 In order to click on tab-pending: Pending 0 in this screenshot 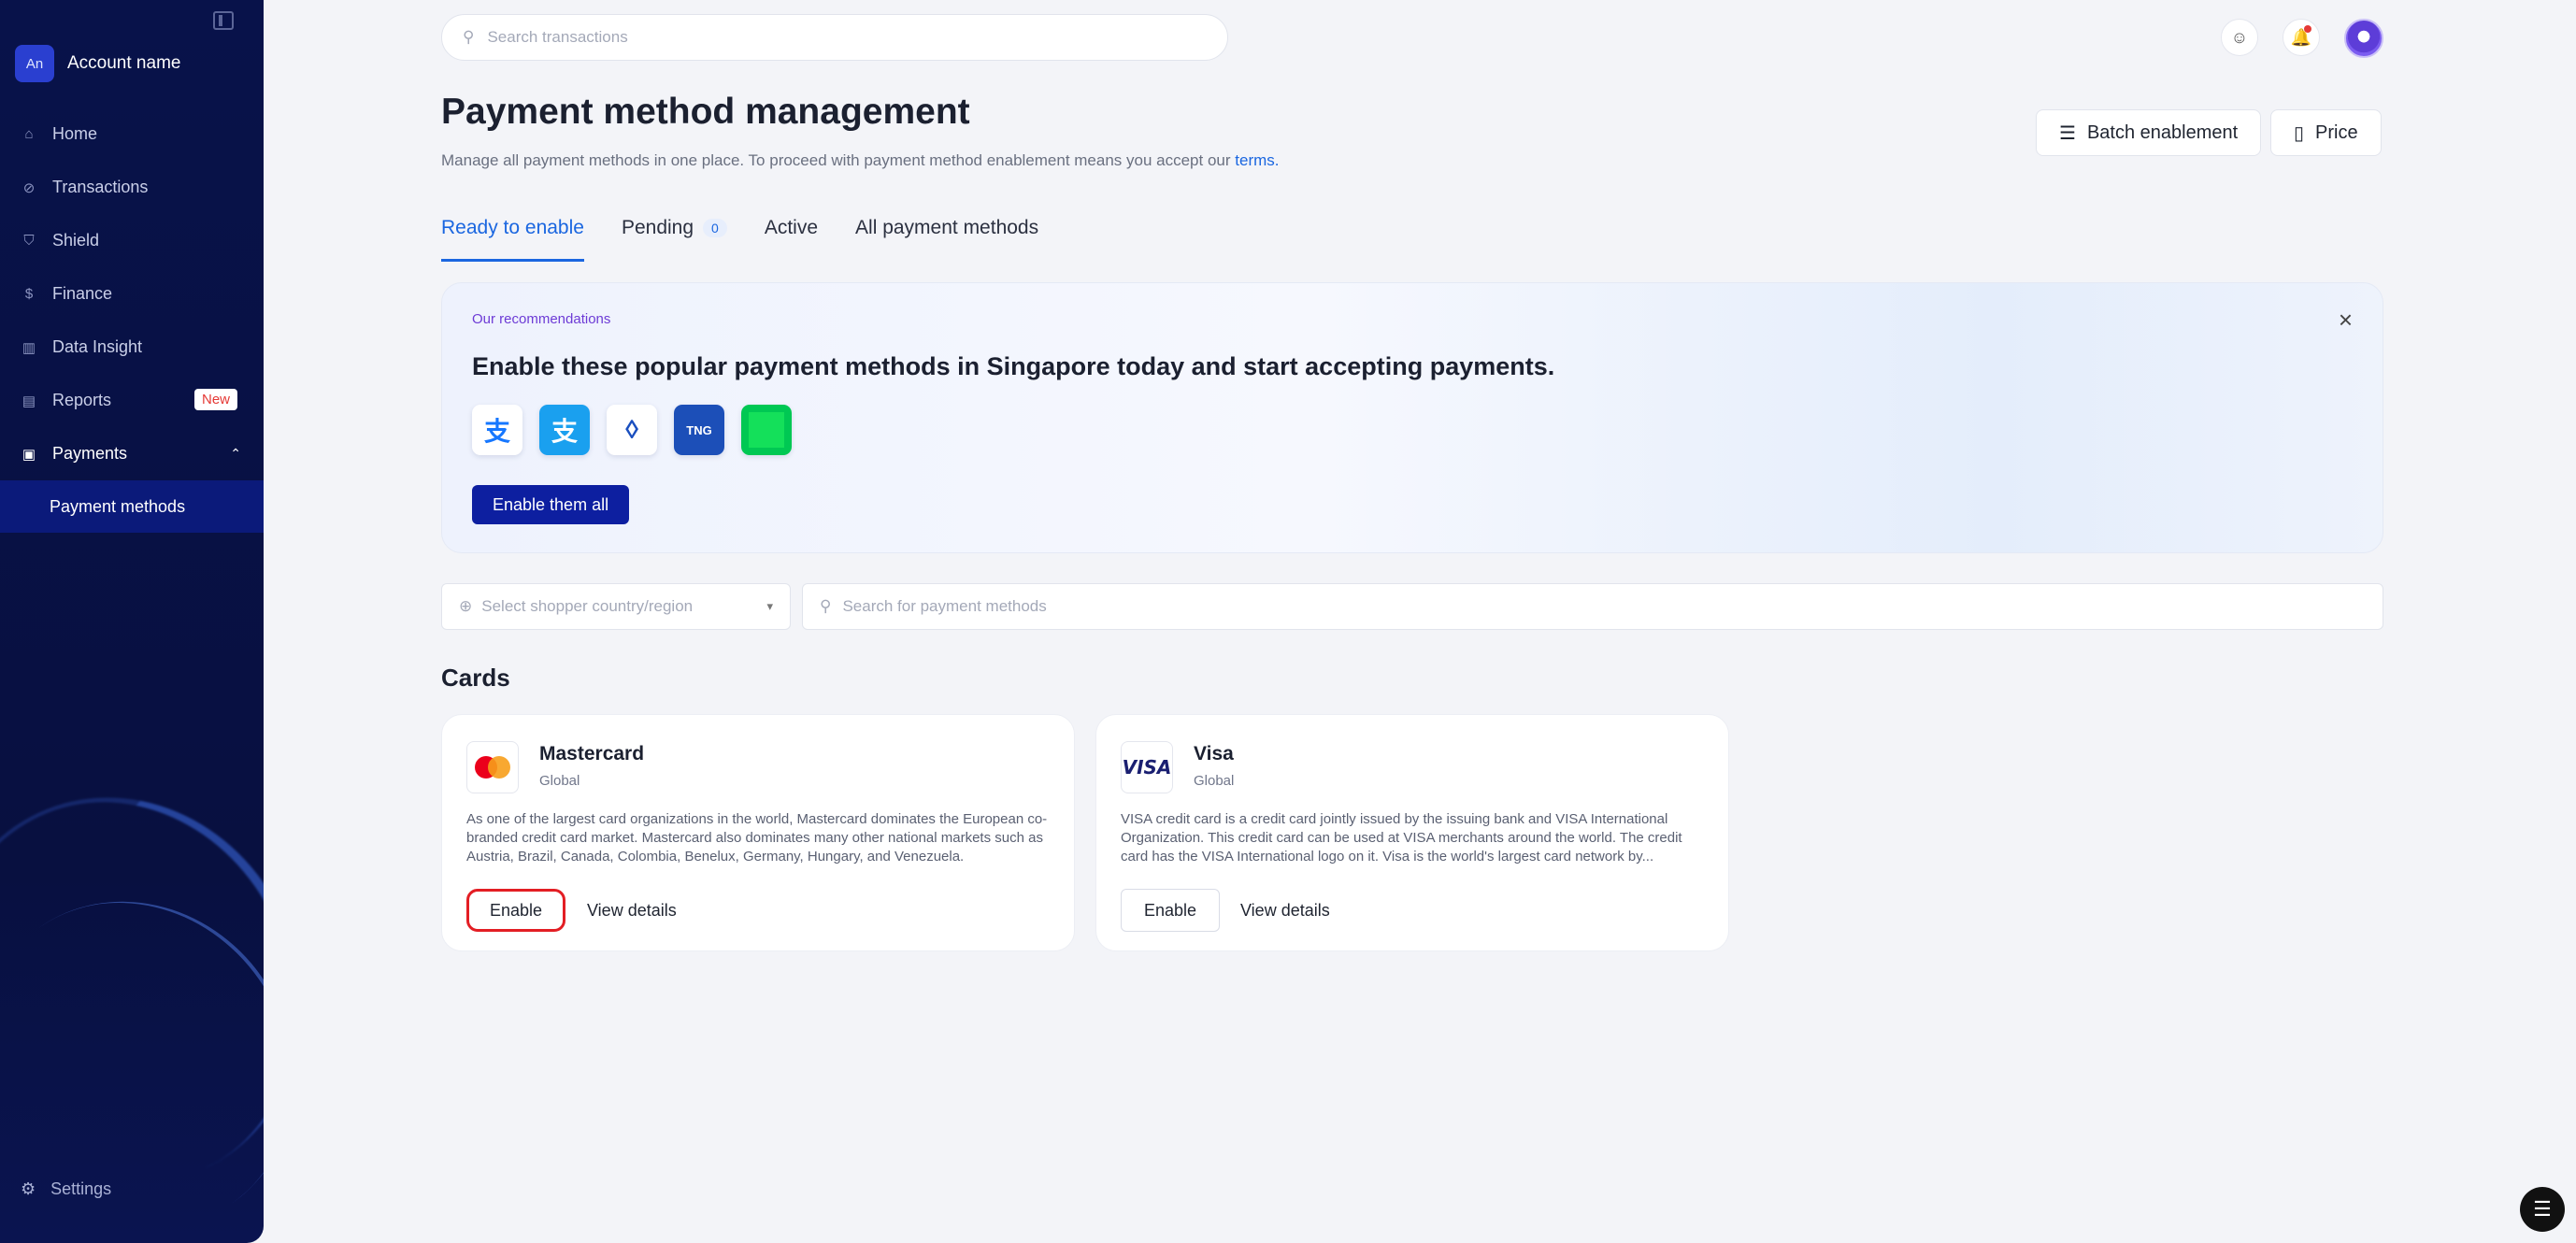, I will do `click(674, 240)`.